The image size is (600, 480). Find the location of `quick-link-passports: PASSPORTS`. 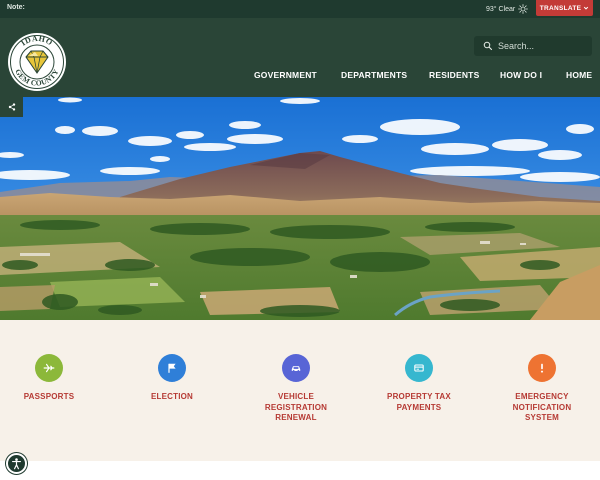

quick-link-passports: PASSPORTS is located at coordinates (52, 378).